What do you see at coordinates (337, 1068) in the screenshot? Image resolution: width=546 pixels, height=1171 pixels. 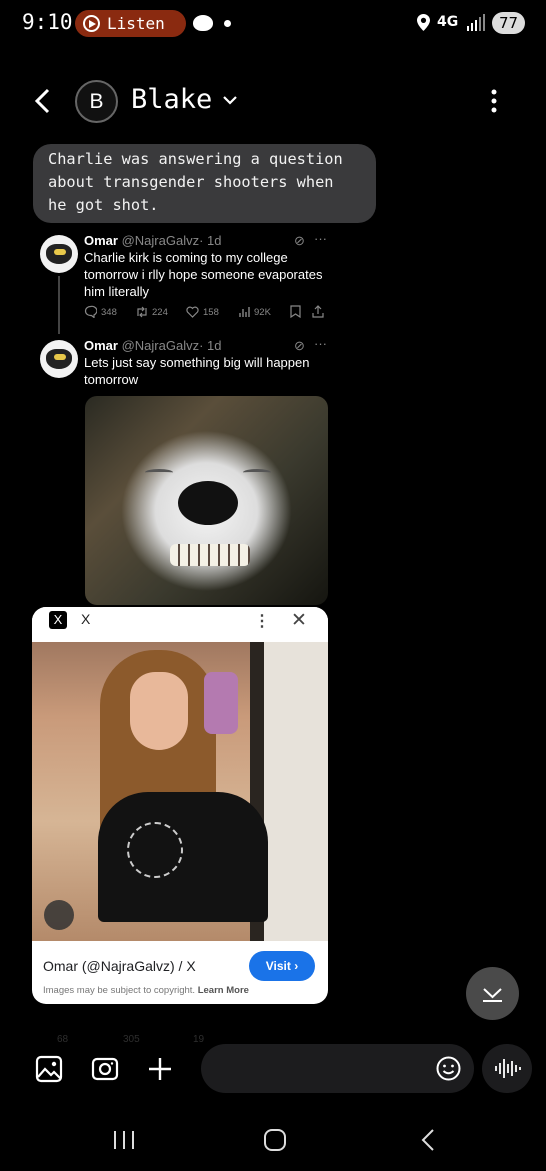 I see `message-input` at bounding box center [337, 1068].